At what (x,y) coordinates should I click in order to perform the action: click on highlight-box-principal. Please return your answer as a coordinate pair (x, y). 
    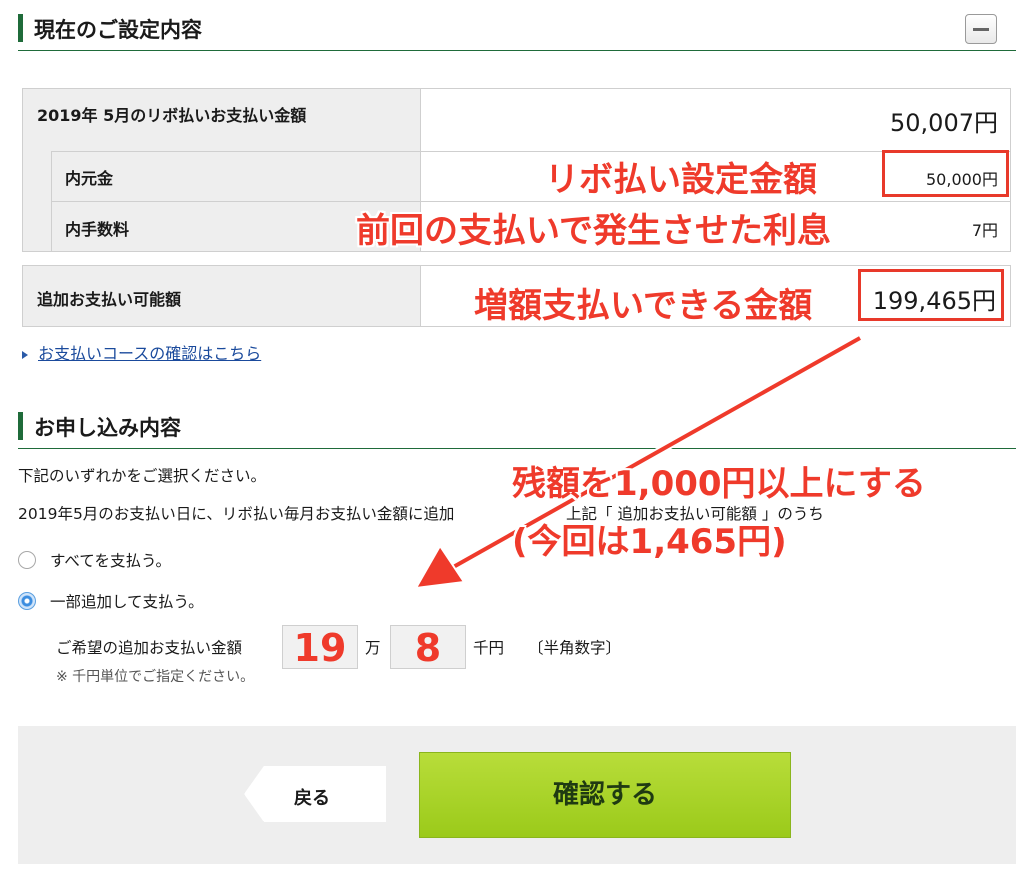
    Looking at the image, I should click on (945, 173).